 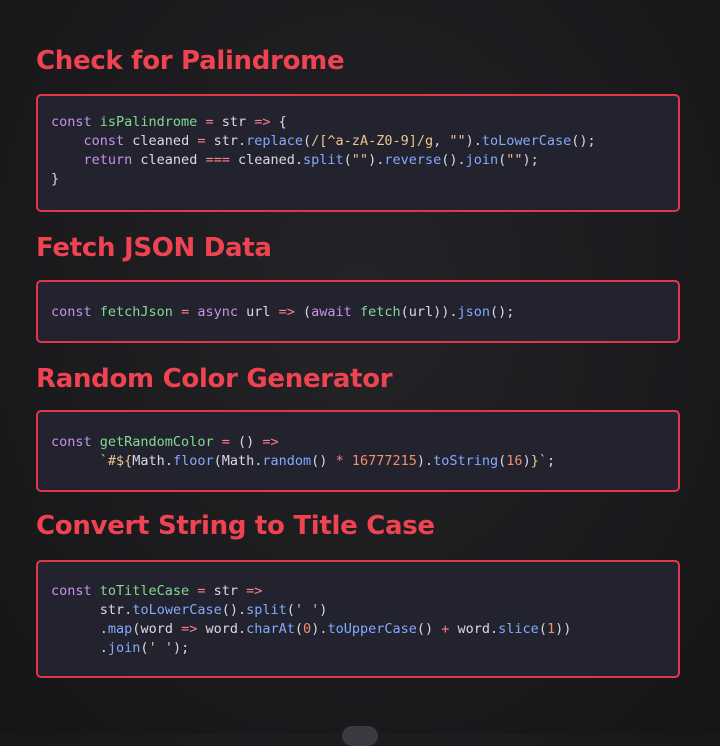 I want to click on code-token: }`, so click(x=538, y=461).